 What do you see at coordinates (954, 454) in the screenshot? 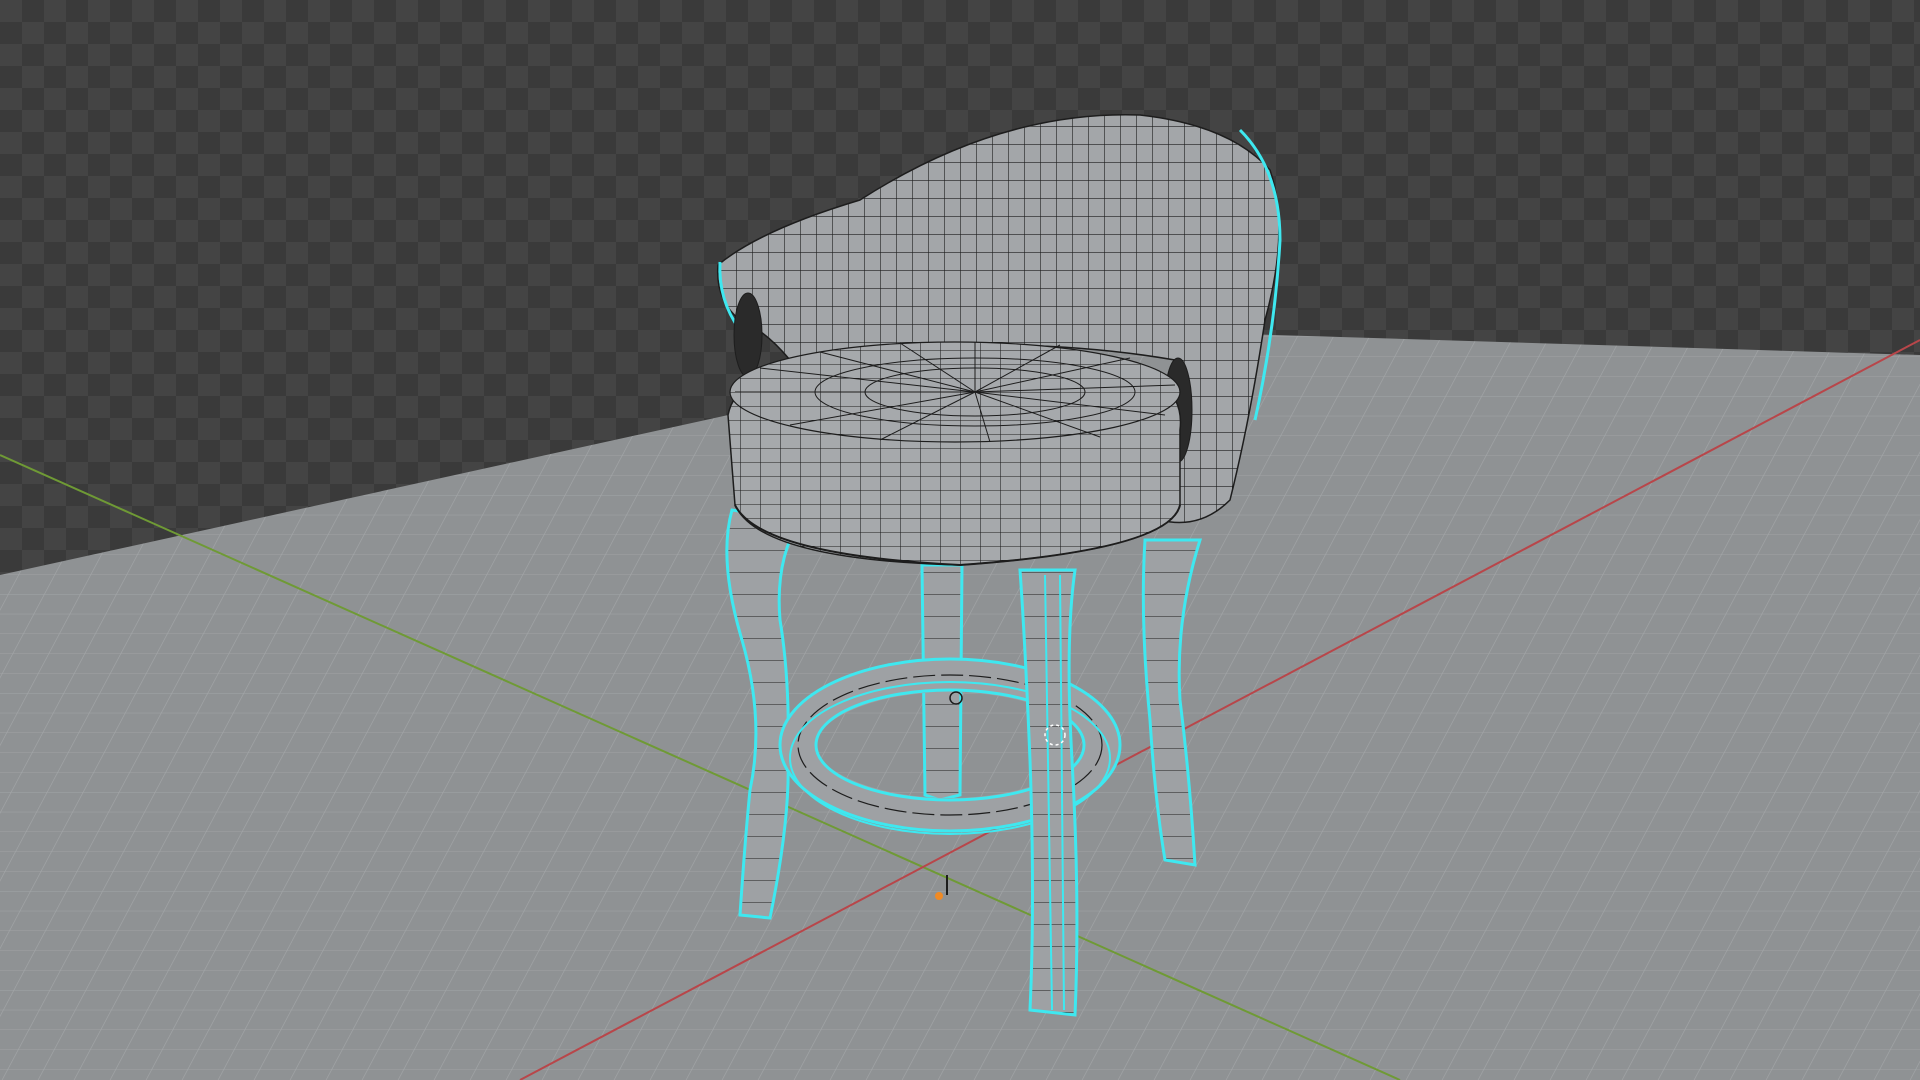
I see `chair-seat` at bounding box center [954, 454].